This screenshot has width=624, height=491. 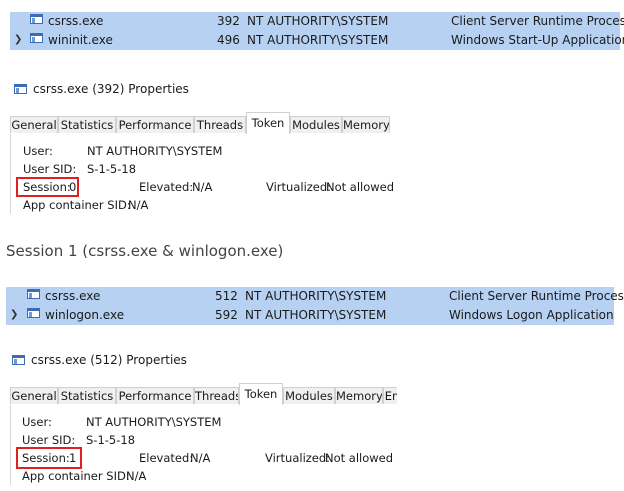 What do you see at coordinates (226, 315) in the screenshot?
I see `process-pid: 592` at bounding box center [226, 315].